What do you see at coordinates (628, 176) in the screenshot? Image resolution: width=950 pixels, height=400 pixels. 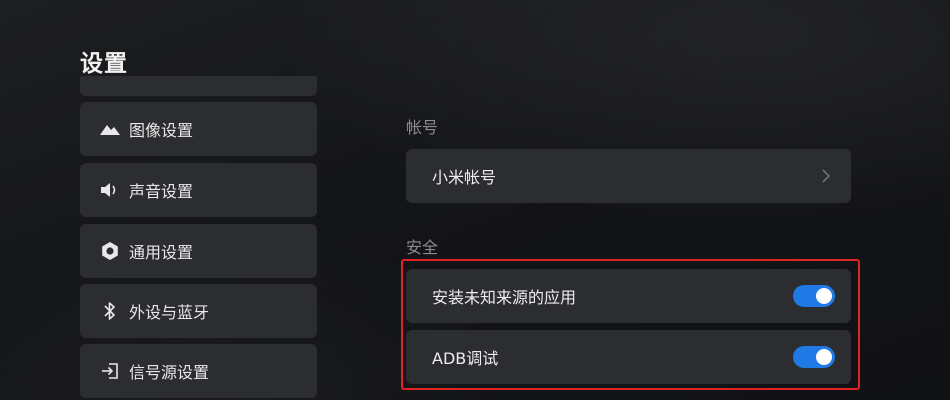 I see `mi-account-row: 小米帐号` at bounding box center [628, 176].